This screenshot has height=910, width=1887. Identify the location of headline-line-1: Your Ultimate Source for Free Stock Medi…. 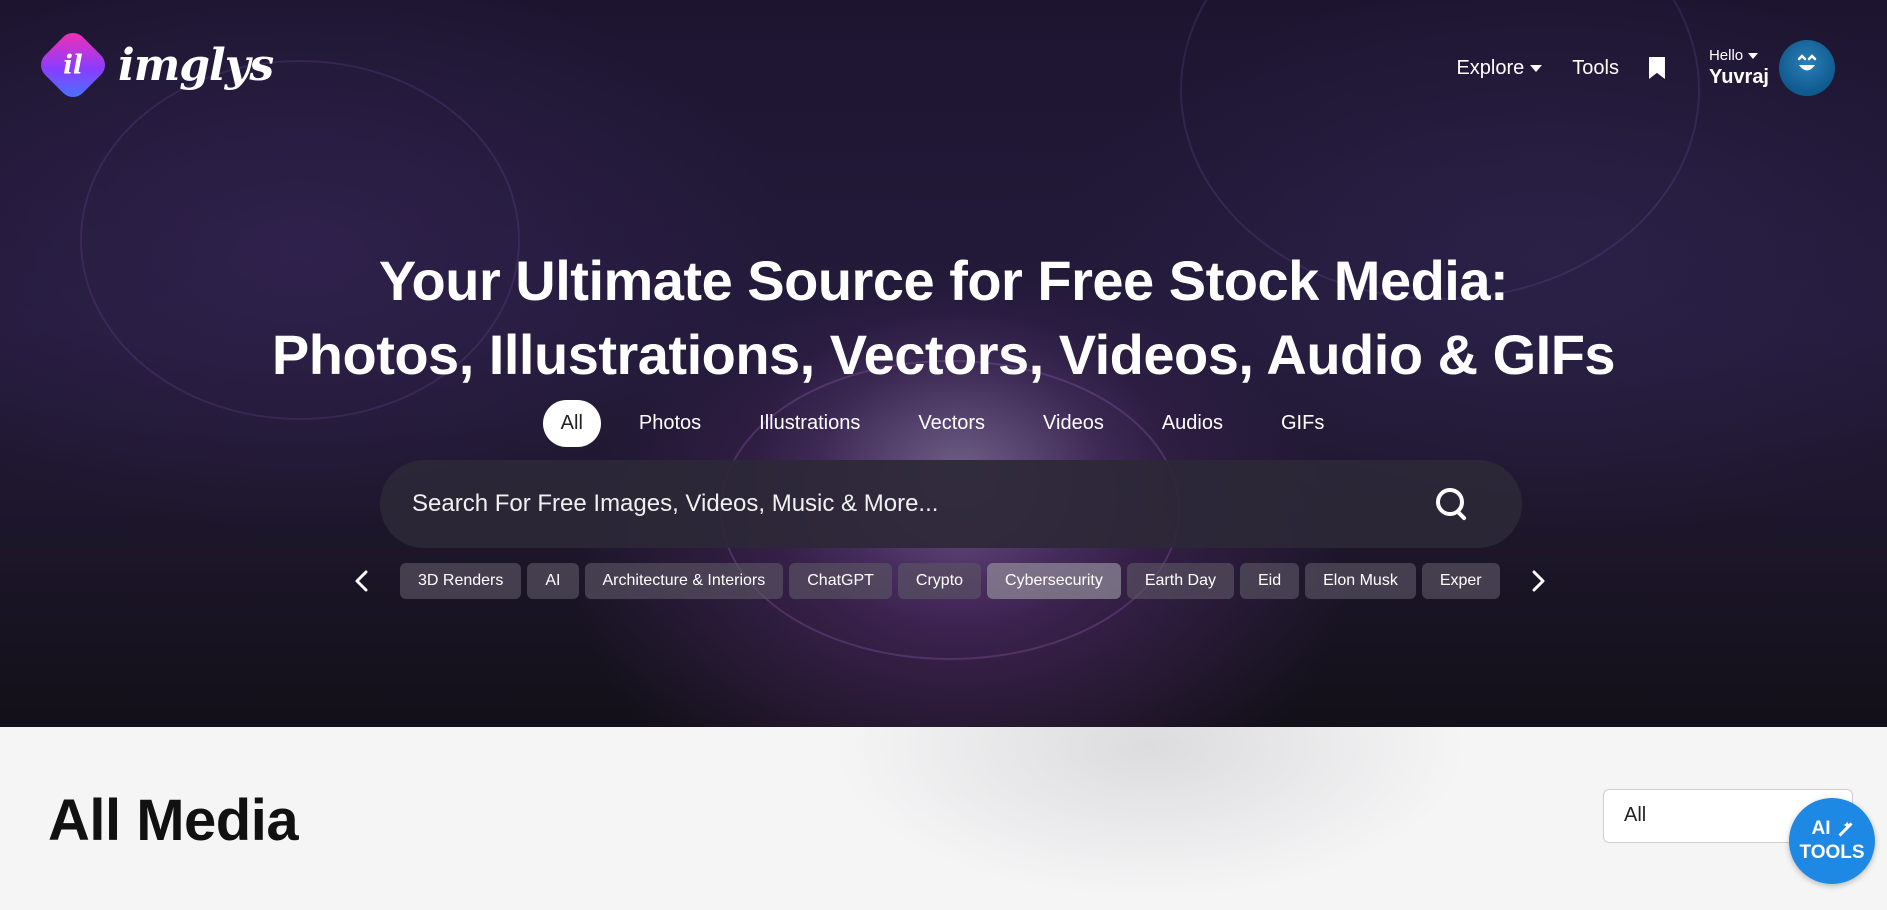
(943, 280).